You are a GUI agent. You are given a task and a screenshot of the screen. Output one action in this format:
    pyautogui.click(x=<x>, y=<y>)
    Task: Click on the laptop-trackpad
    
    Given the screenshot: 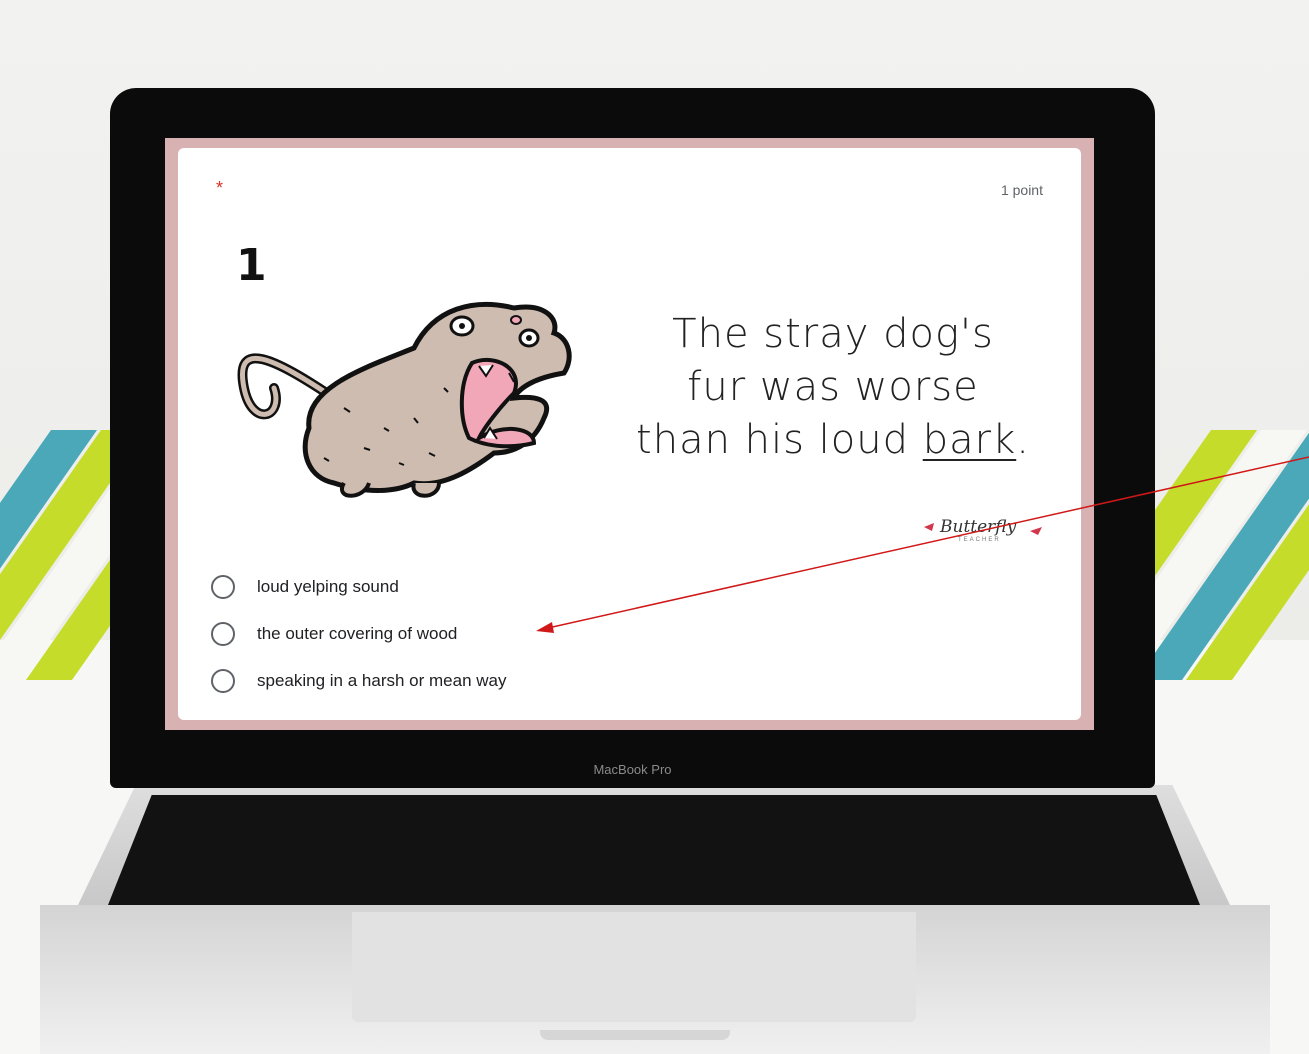 What is the action you would take?
    pyautogui.click(x=634, y=967)
    